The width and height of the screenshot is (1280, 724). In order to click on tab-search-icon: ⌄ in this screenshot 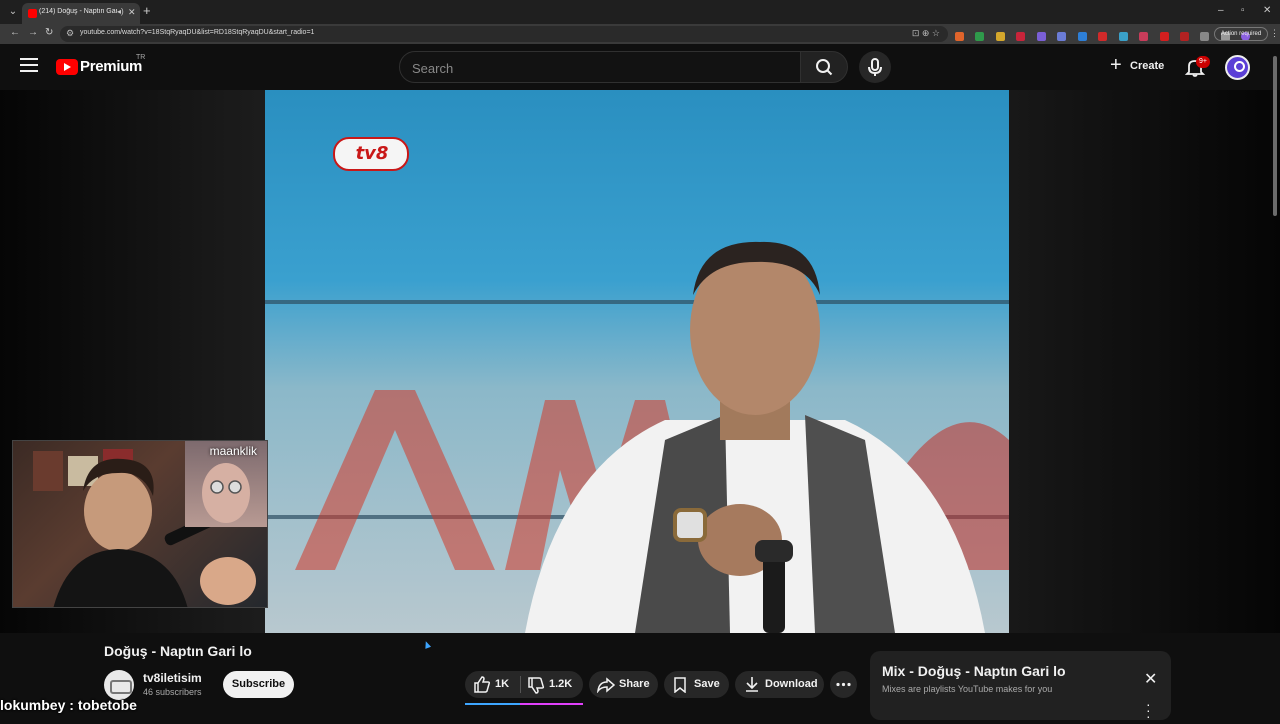, I will do `click(13, 12)`.